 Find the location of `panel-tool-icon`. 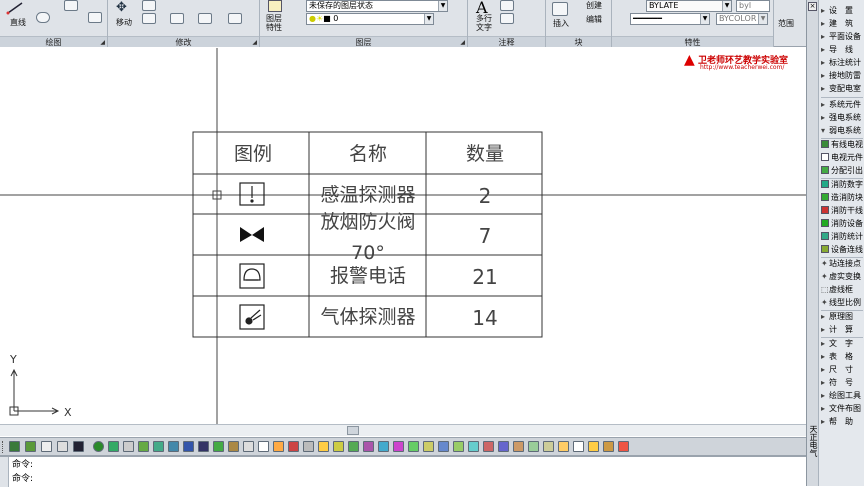

panel-tool-icon is located at coordinates (473, 446).